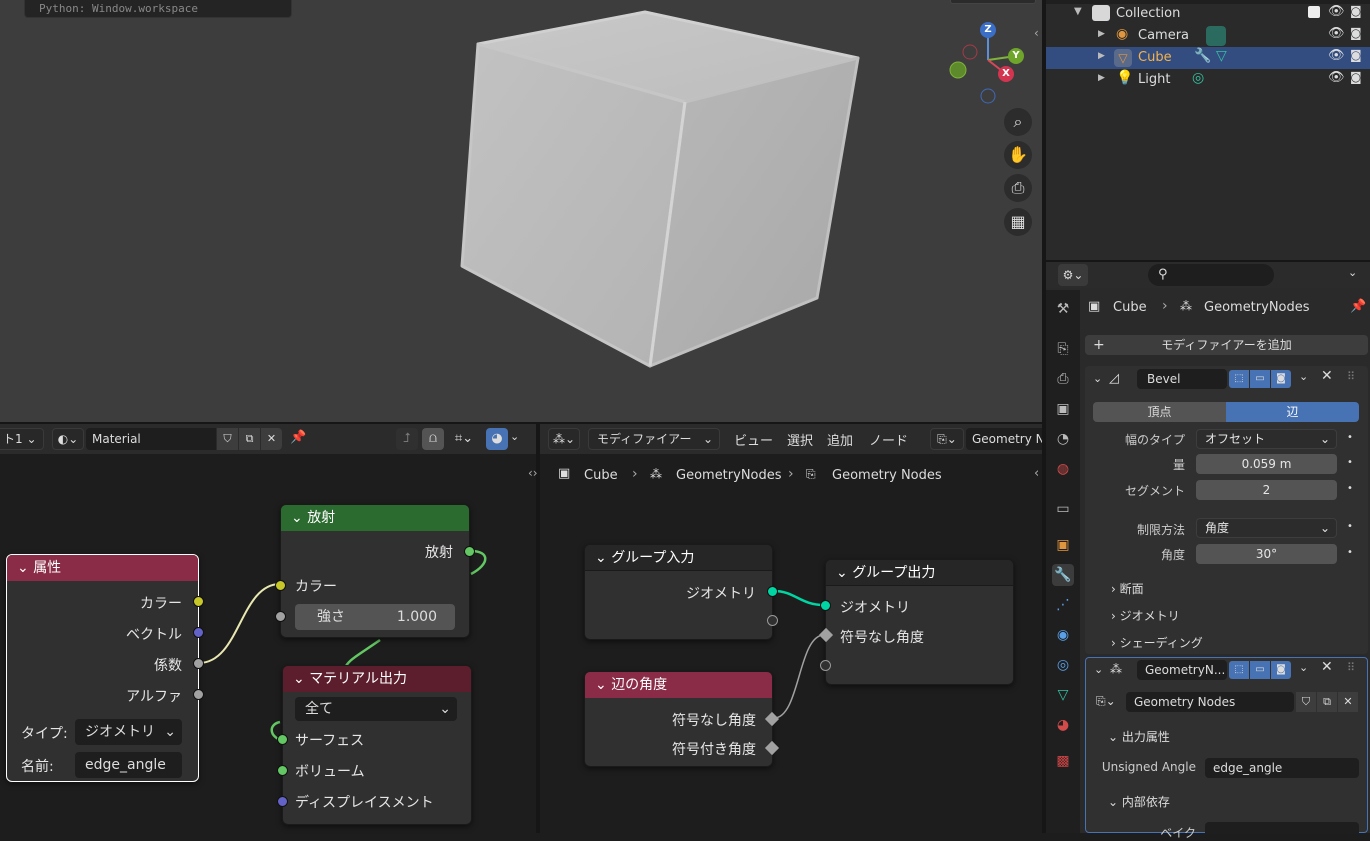 The width and height of the screenshot is (1370, 841). I want to click on area-divider-horizontal, so click(521, 423).